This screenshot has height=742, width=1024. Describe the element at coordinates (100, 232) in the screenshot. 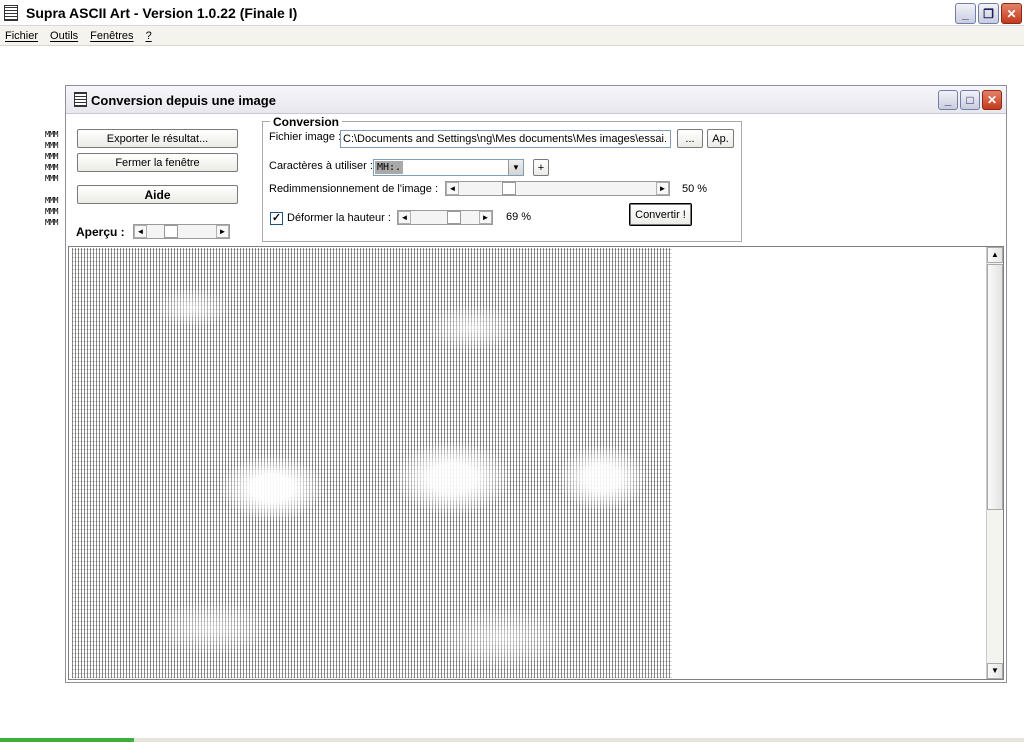

I see `preview-label: Aperçu :` at that location.